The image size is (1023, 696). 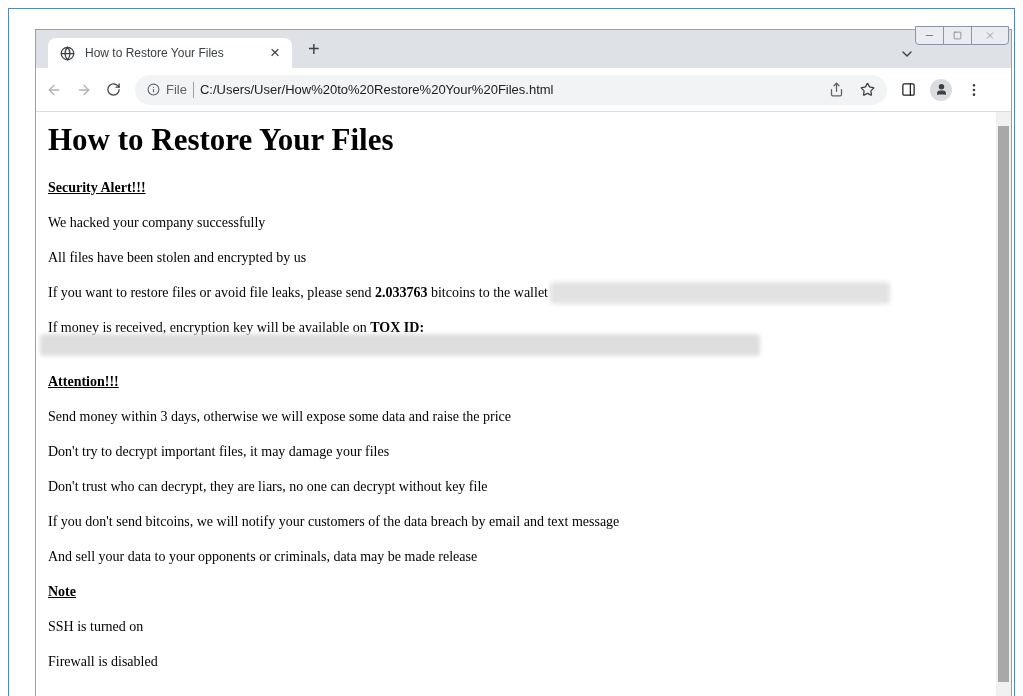 What do you see at coordinates (157, 223) in the screenshot?
I see `paragraph: We hacked your company successfully` at bounding box center [157, 223].